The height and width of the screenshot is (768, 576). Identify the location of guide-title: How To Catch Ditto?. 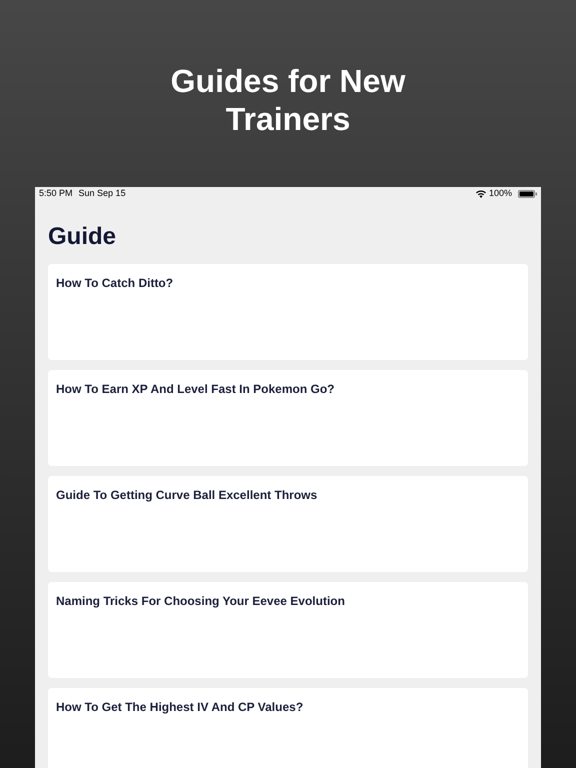
(115, 283).